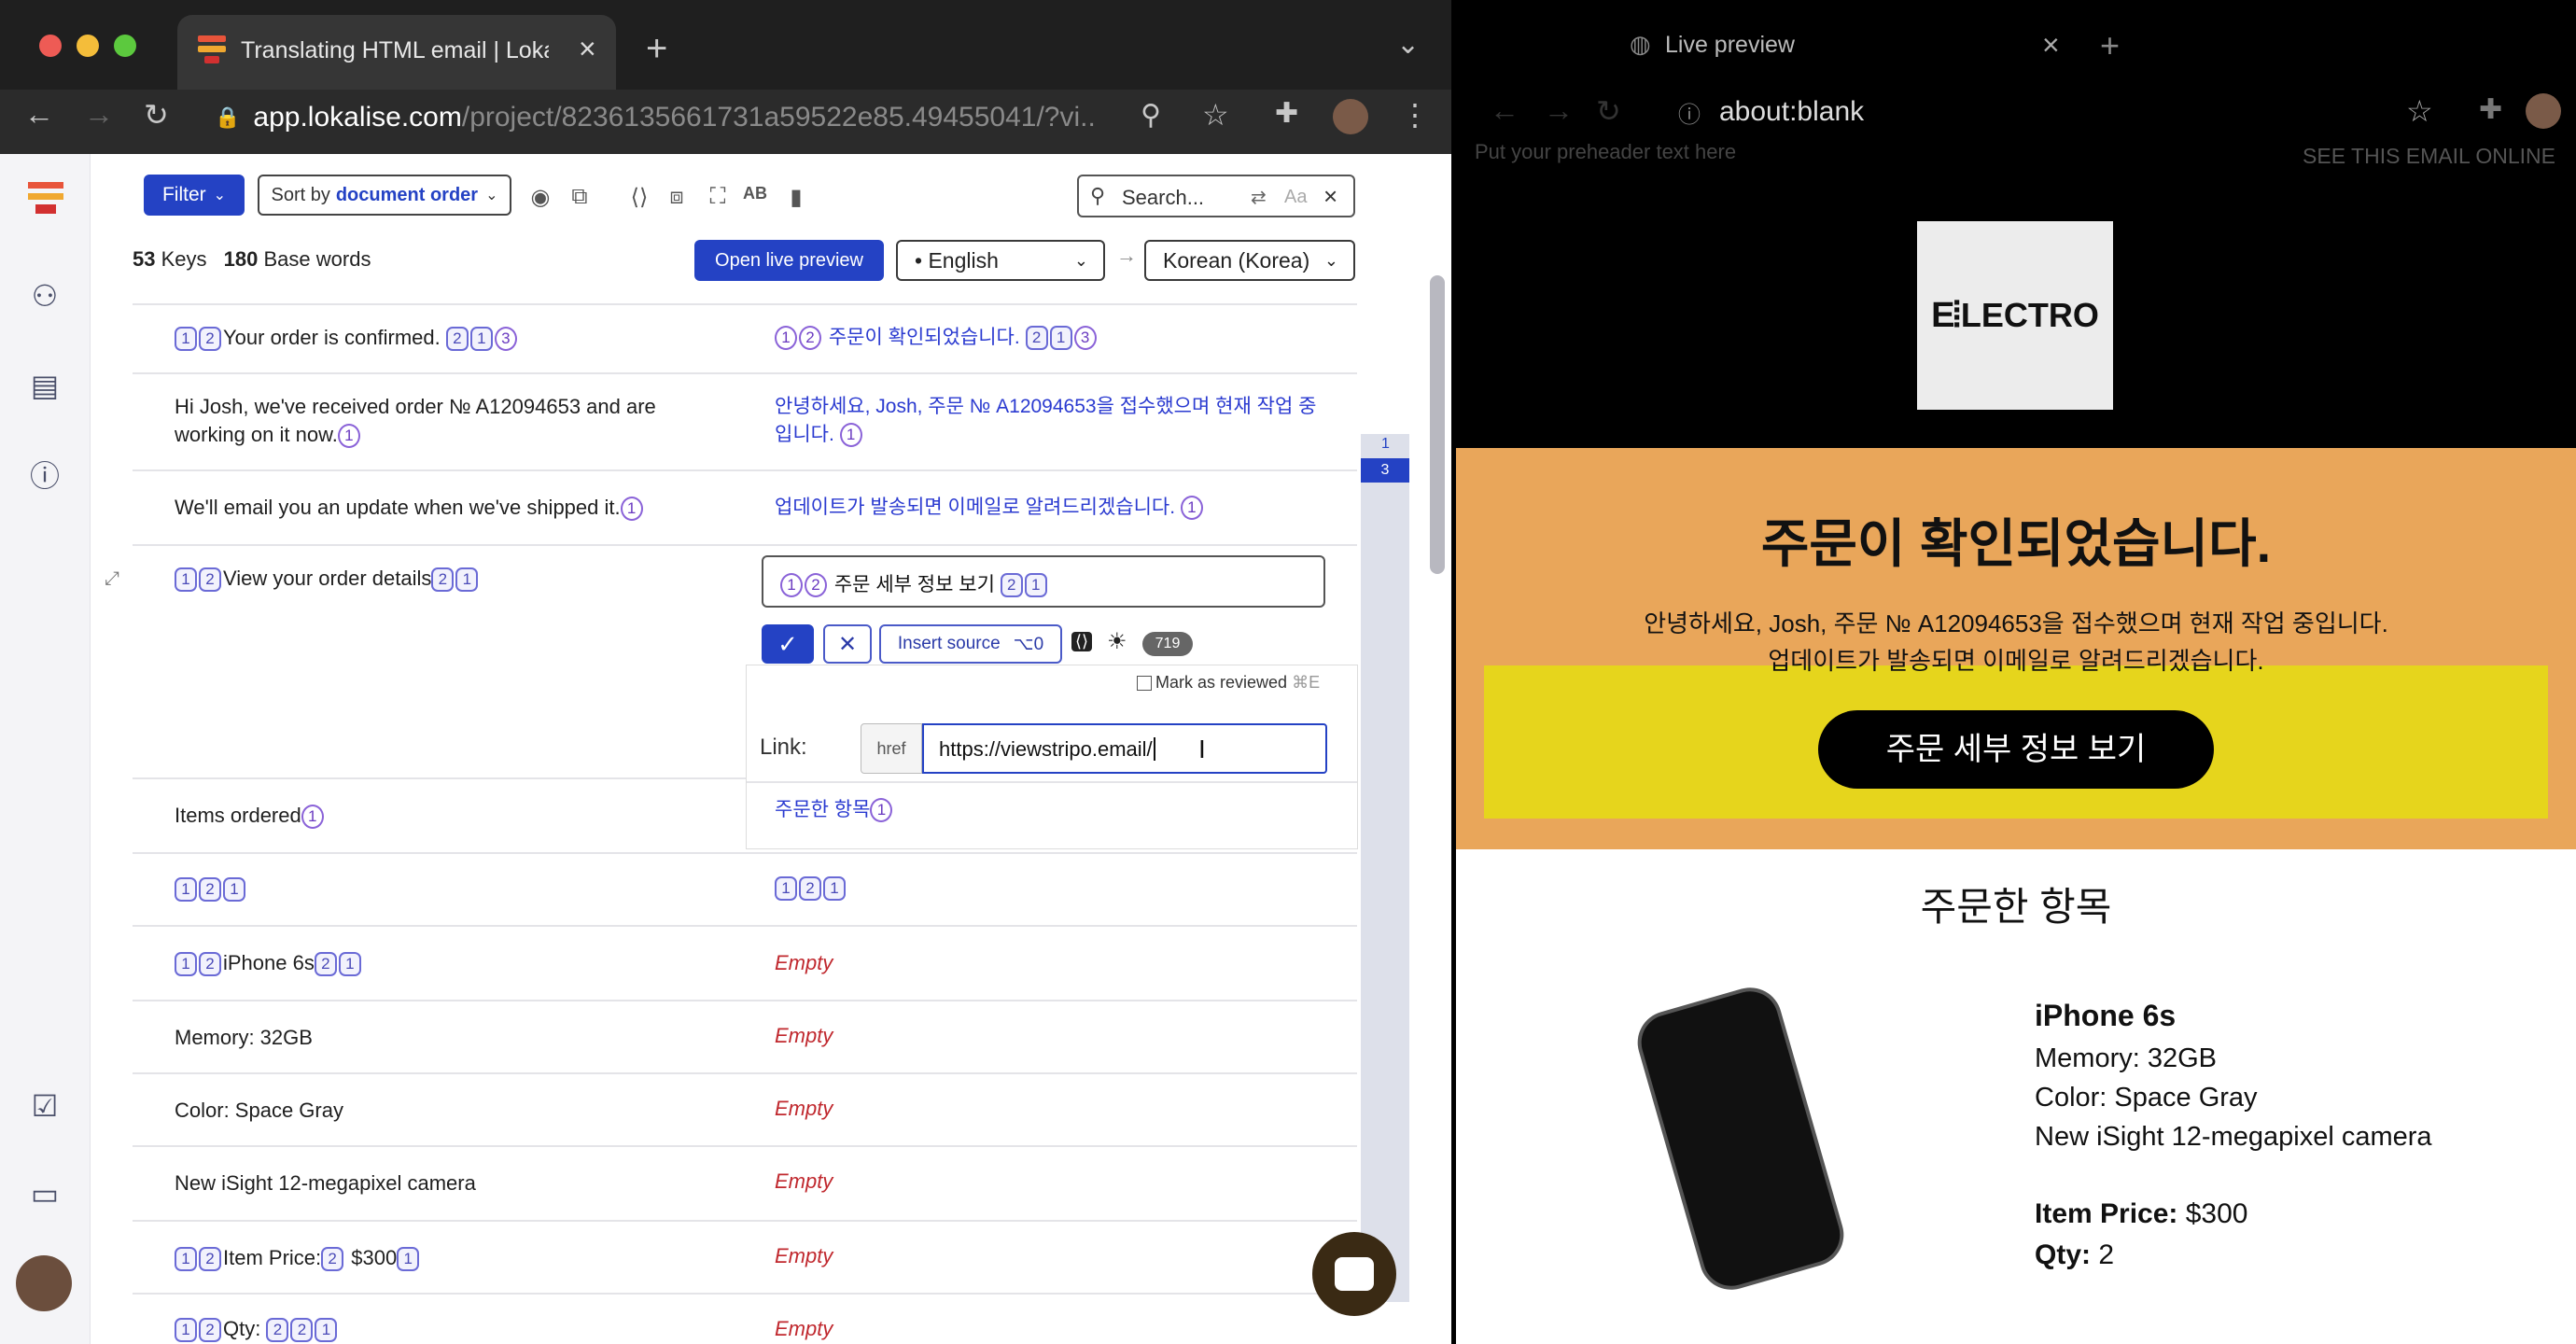  I want to click on table-row: 1 2 iPhone 6s 2 1 Empty, so click(745, 964).